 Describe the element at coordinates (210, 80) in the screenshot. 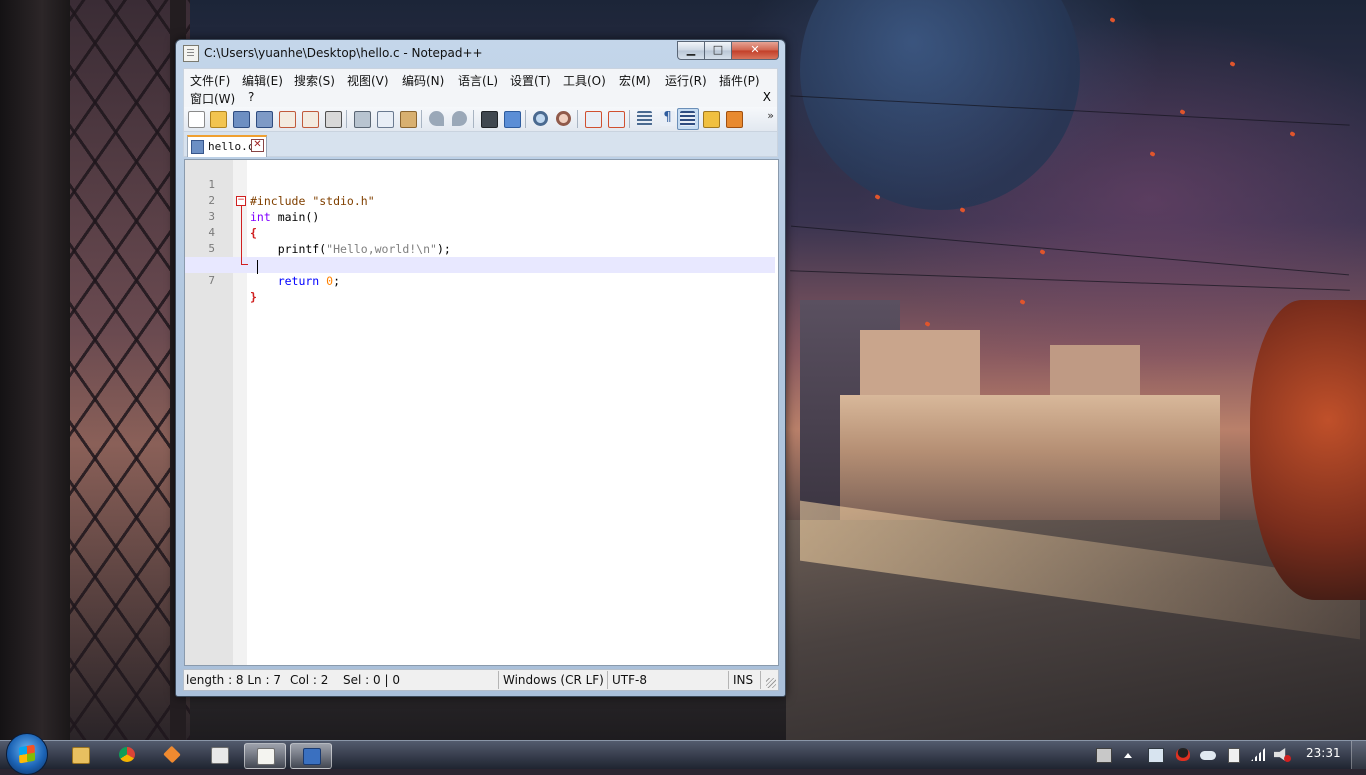

I see `menu-file: 文件(F)` at that location.